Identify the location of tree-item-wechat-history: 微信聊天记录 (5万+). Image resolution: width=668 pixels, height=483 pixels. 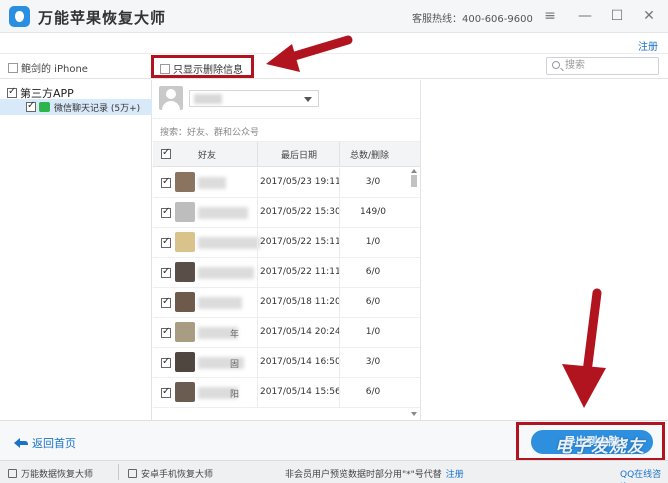
(76, 107).